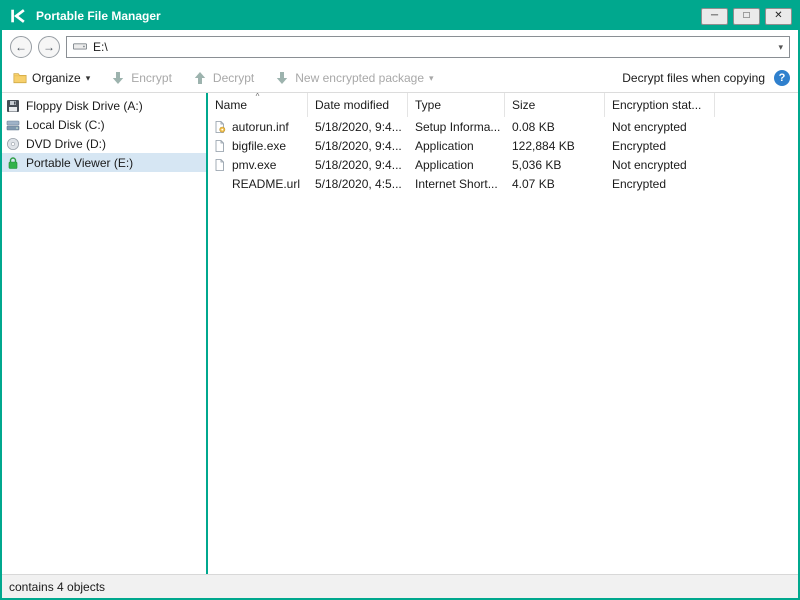  Describe the element at coordinates (537, 164) in the screenshot. I see `file-size-cell: 5,036 KB` at that location.